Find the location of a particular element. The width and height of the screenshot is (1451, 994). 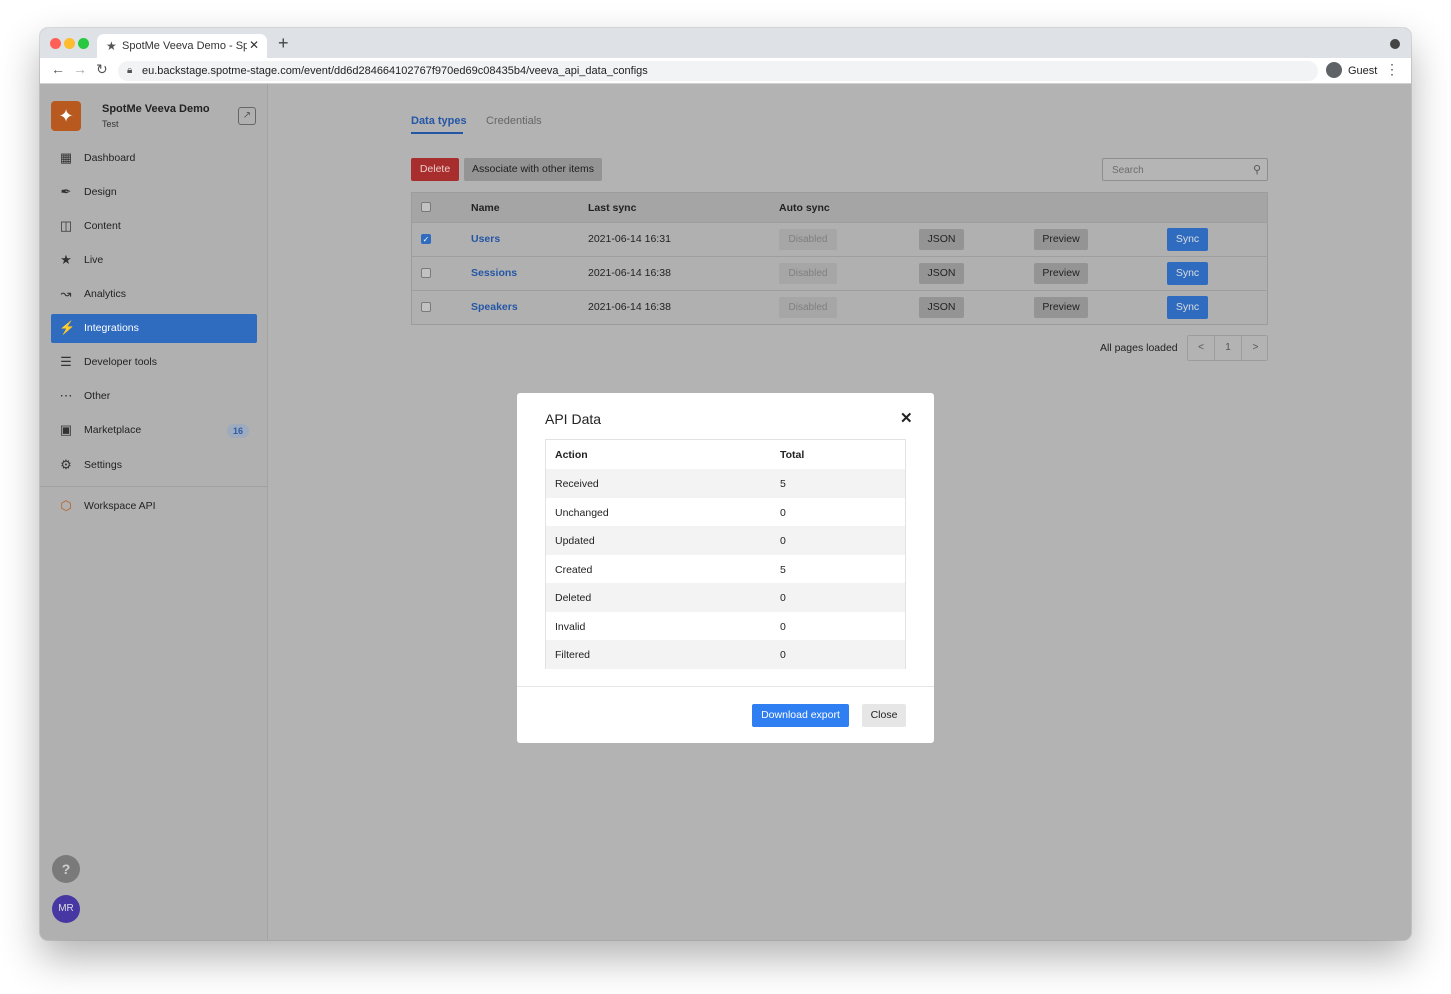

table-row: Received 5 is located at coordinates (725, 483).